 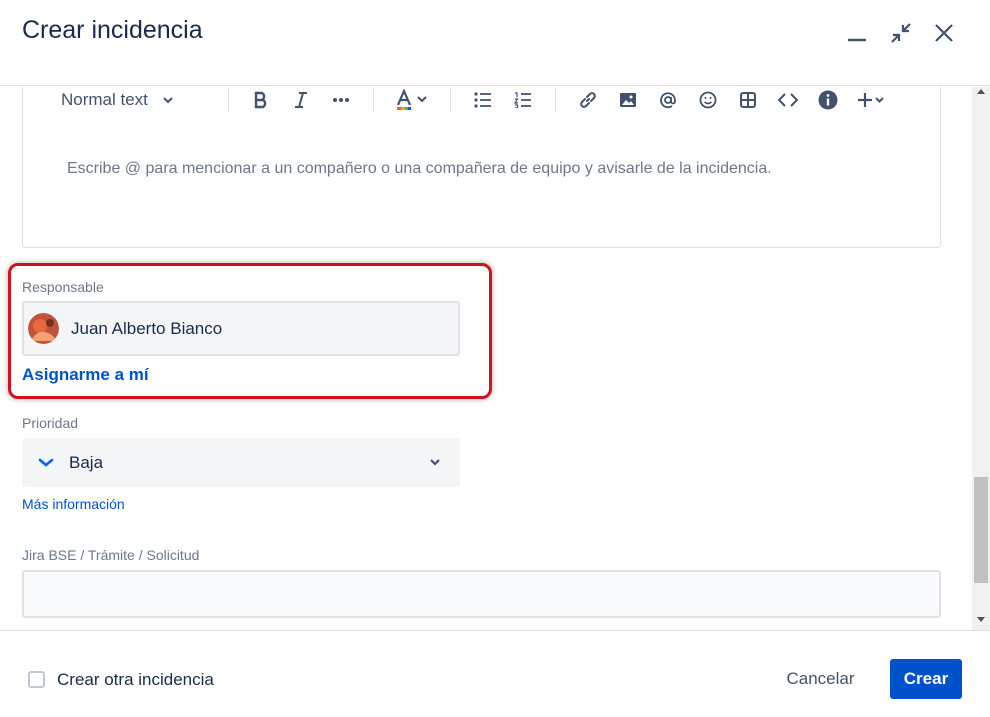 I want to click on info-icon, so click(x=828, y=100).